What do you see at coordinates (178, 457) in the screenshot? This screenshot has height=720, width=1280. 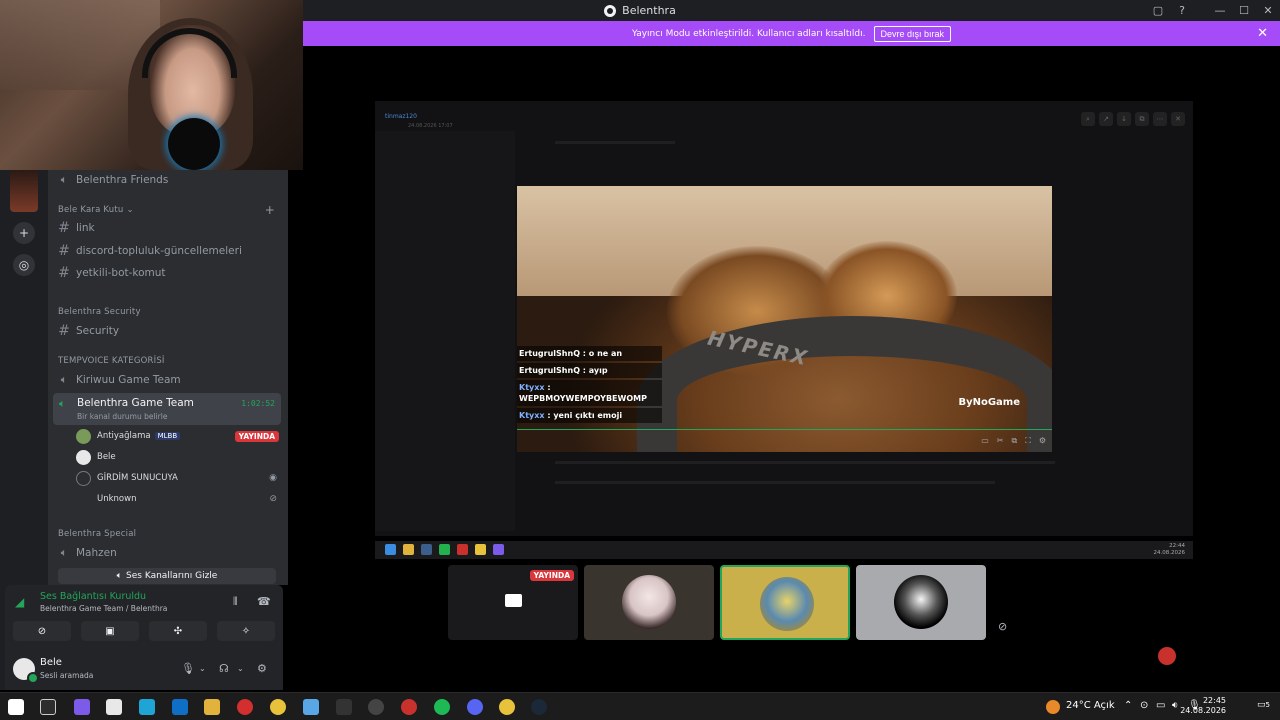 I see `voice-member: Bele` at bounding box center [178, 457].